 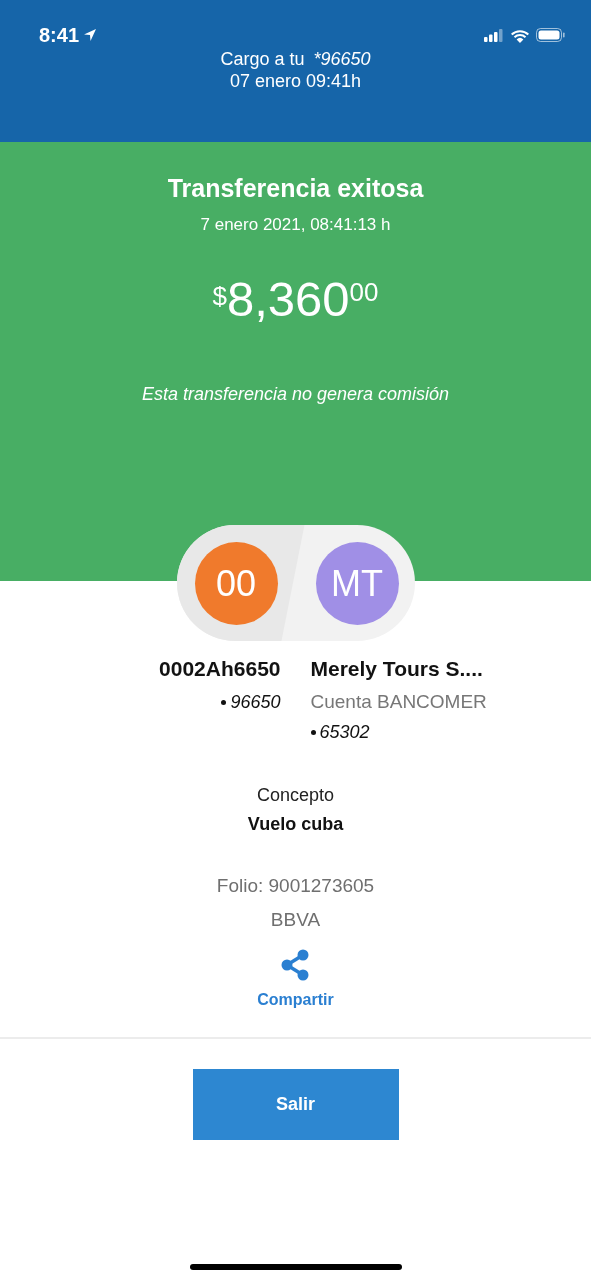 What do you see at coordinates (342, 59) in the screenshot?
I see `account-number: *96650` at bounding box center [342, 59].